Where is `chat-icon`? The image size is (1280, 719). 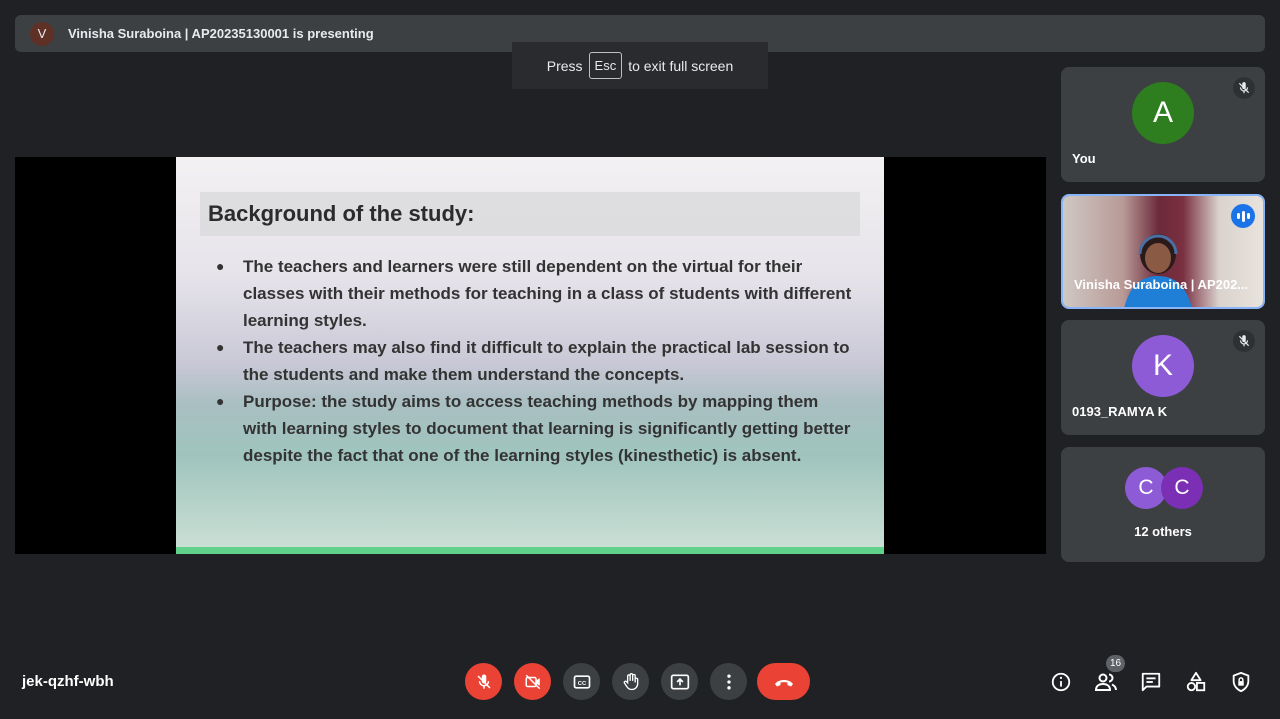 chat-icon is located at coordinates (1151, 682).